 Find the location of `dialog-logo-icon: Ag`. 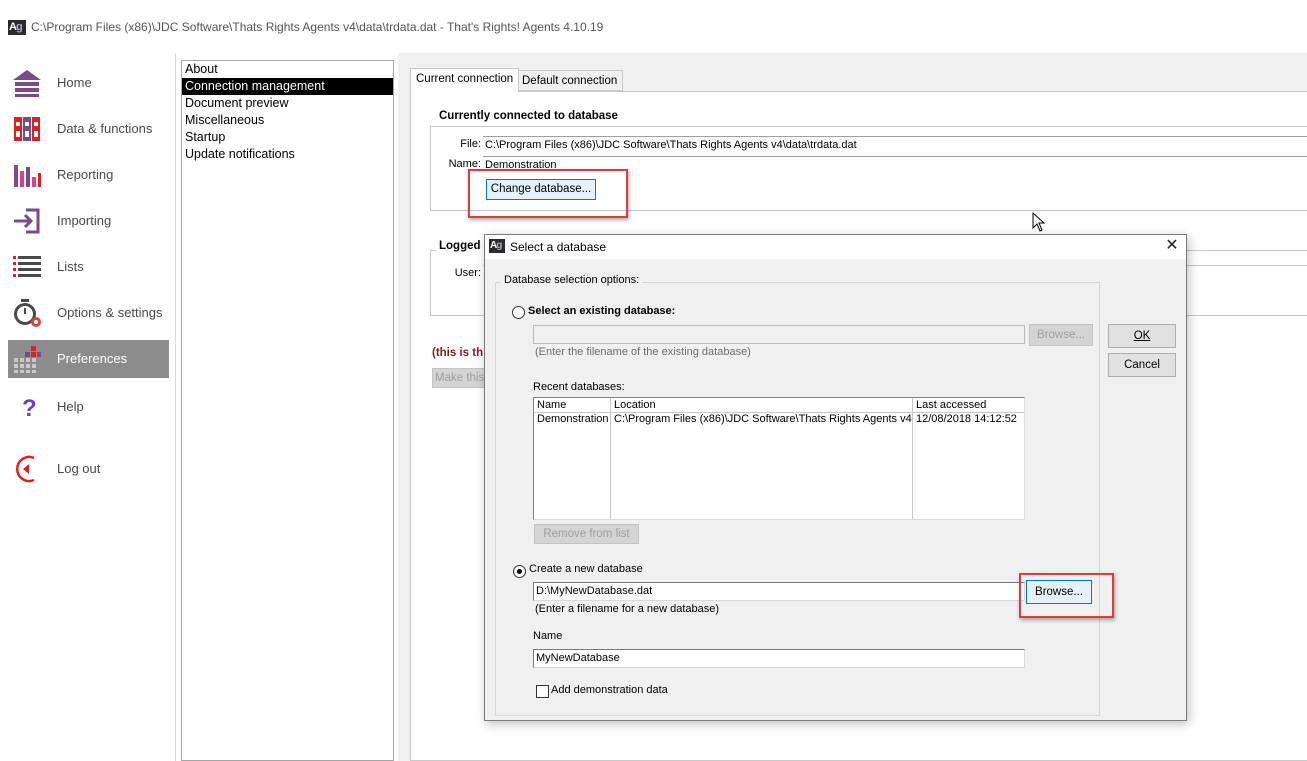

dialog-logo-icon: Ag is located at coordinates (497, 246).